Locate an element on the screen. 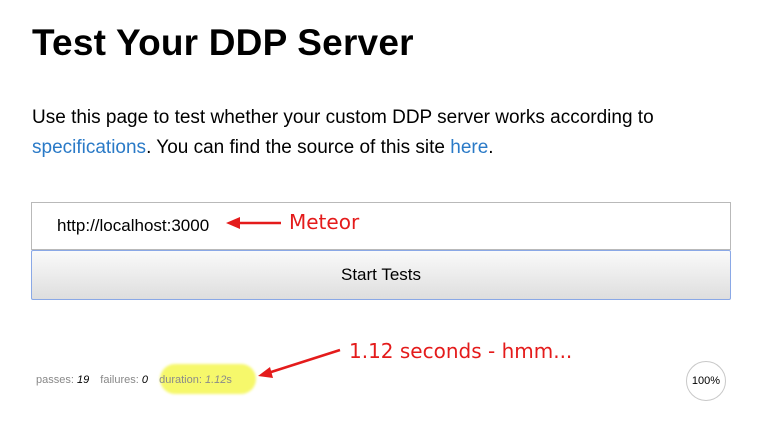  page-title: Test Your DDP Server is located at coordinates (223, 42).